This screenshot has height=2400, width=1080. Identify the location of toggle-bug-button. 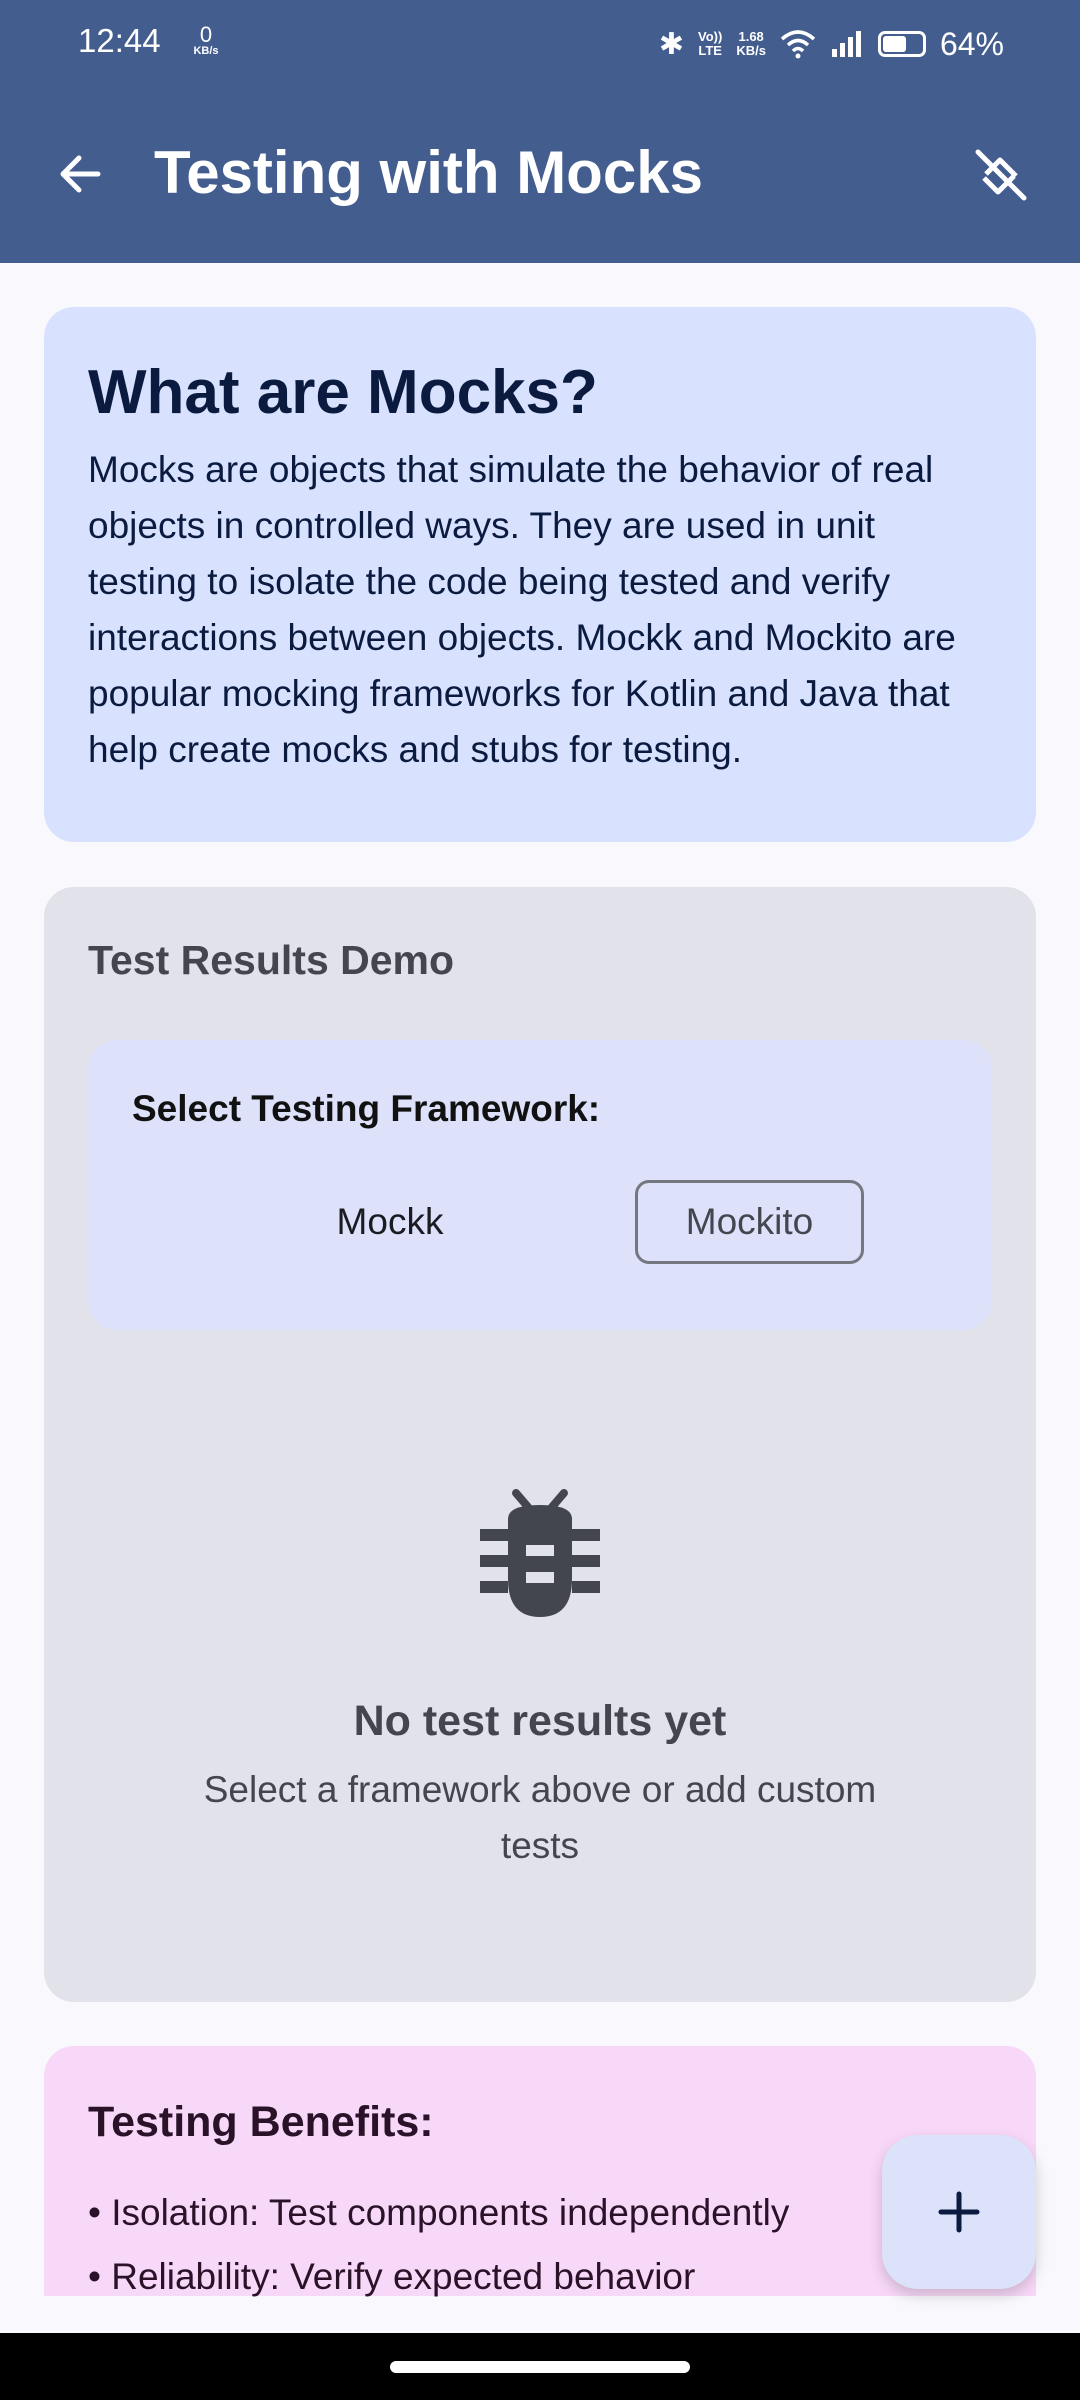
(1000, 174).